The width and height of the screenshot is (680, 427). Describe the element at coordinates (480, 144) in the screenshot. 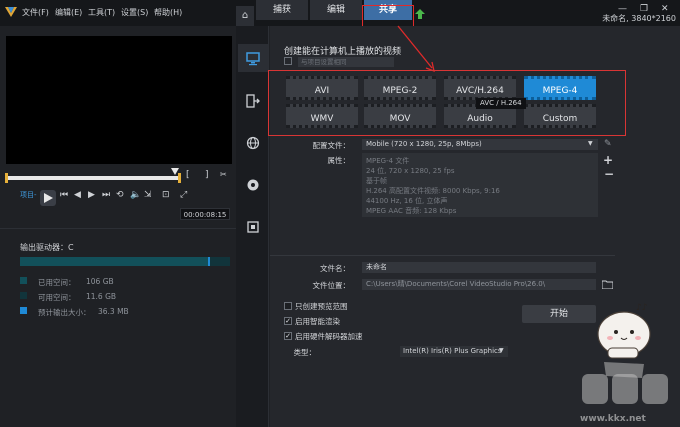

I see `profile-dropdown: Mobile (720 x 1280, 25p, 8Mbps)` at that location.